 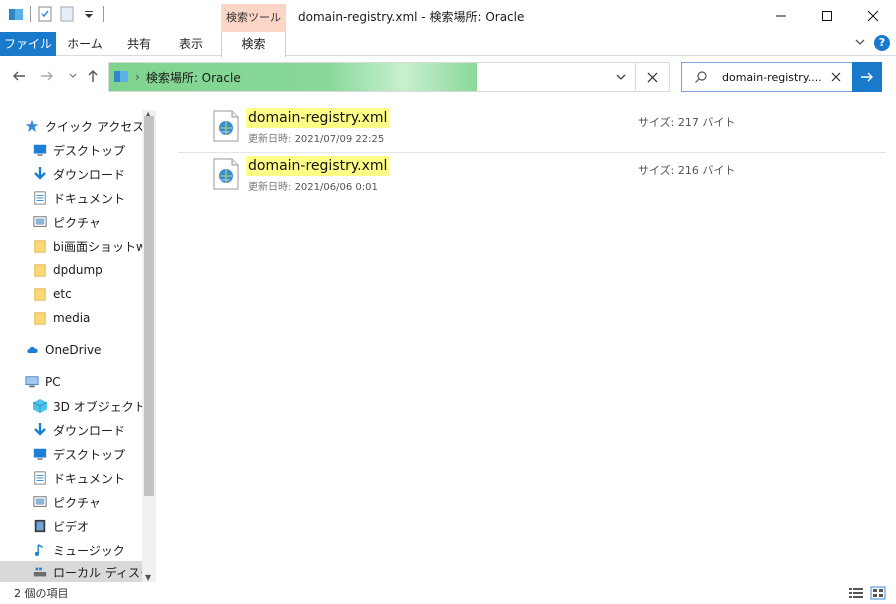 What do you see at coordinates (621, 77) in the screenshot?
I see `chevron-down-icon` at bounding box center [621, 77].